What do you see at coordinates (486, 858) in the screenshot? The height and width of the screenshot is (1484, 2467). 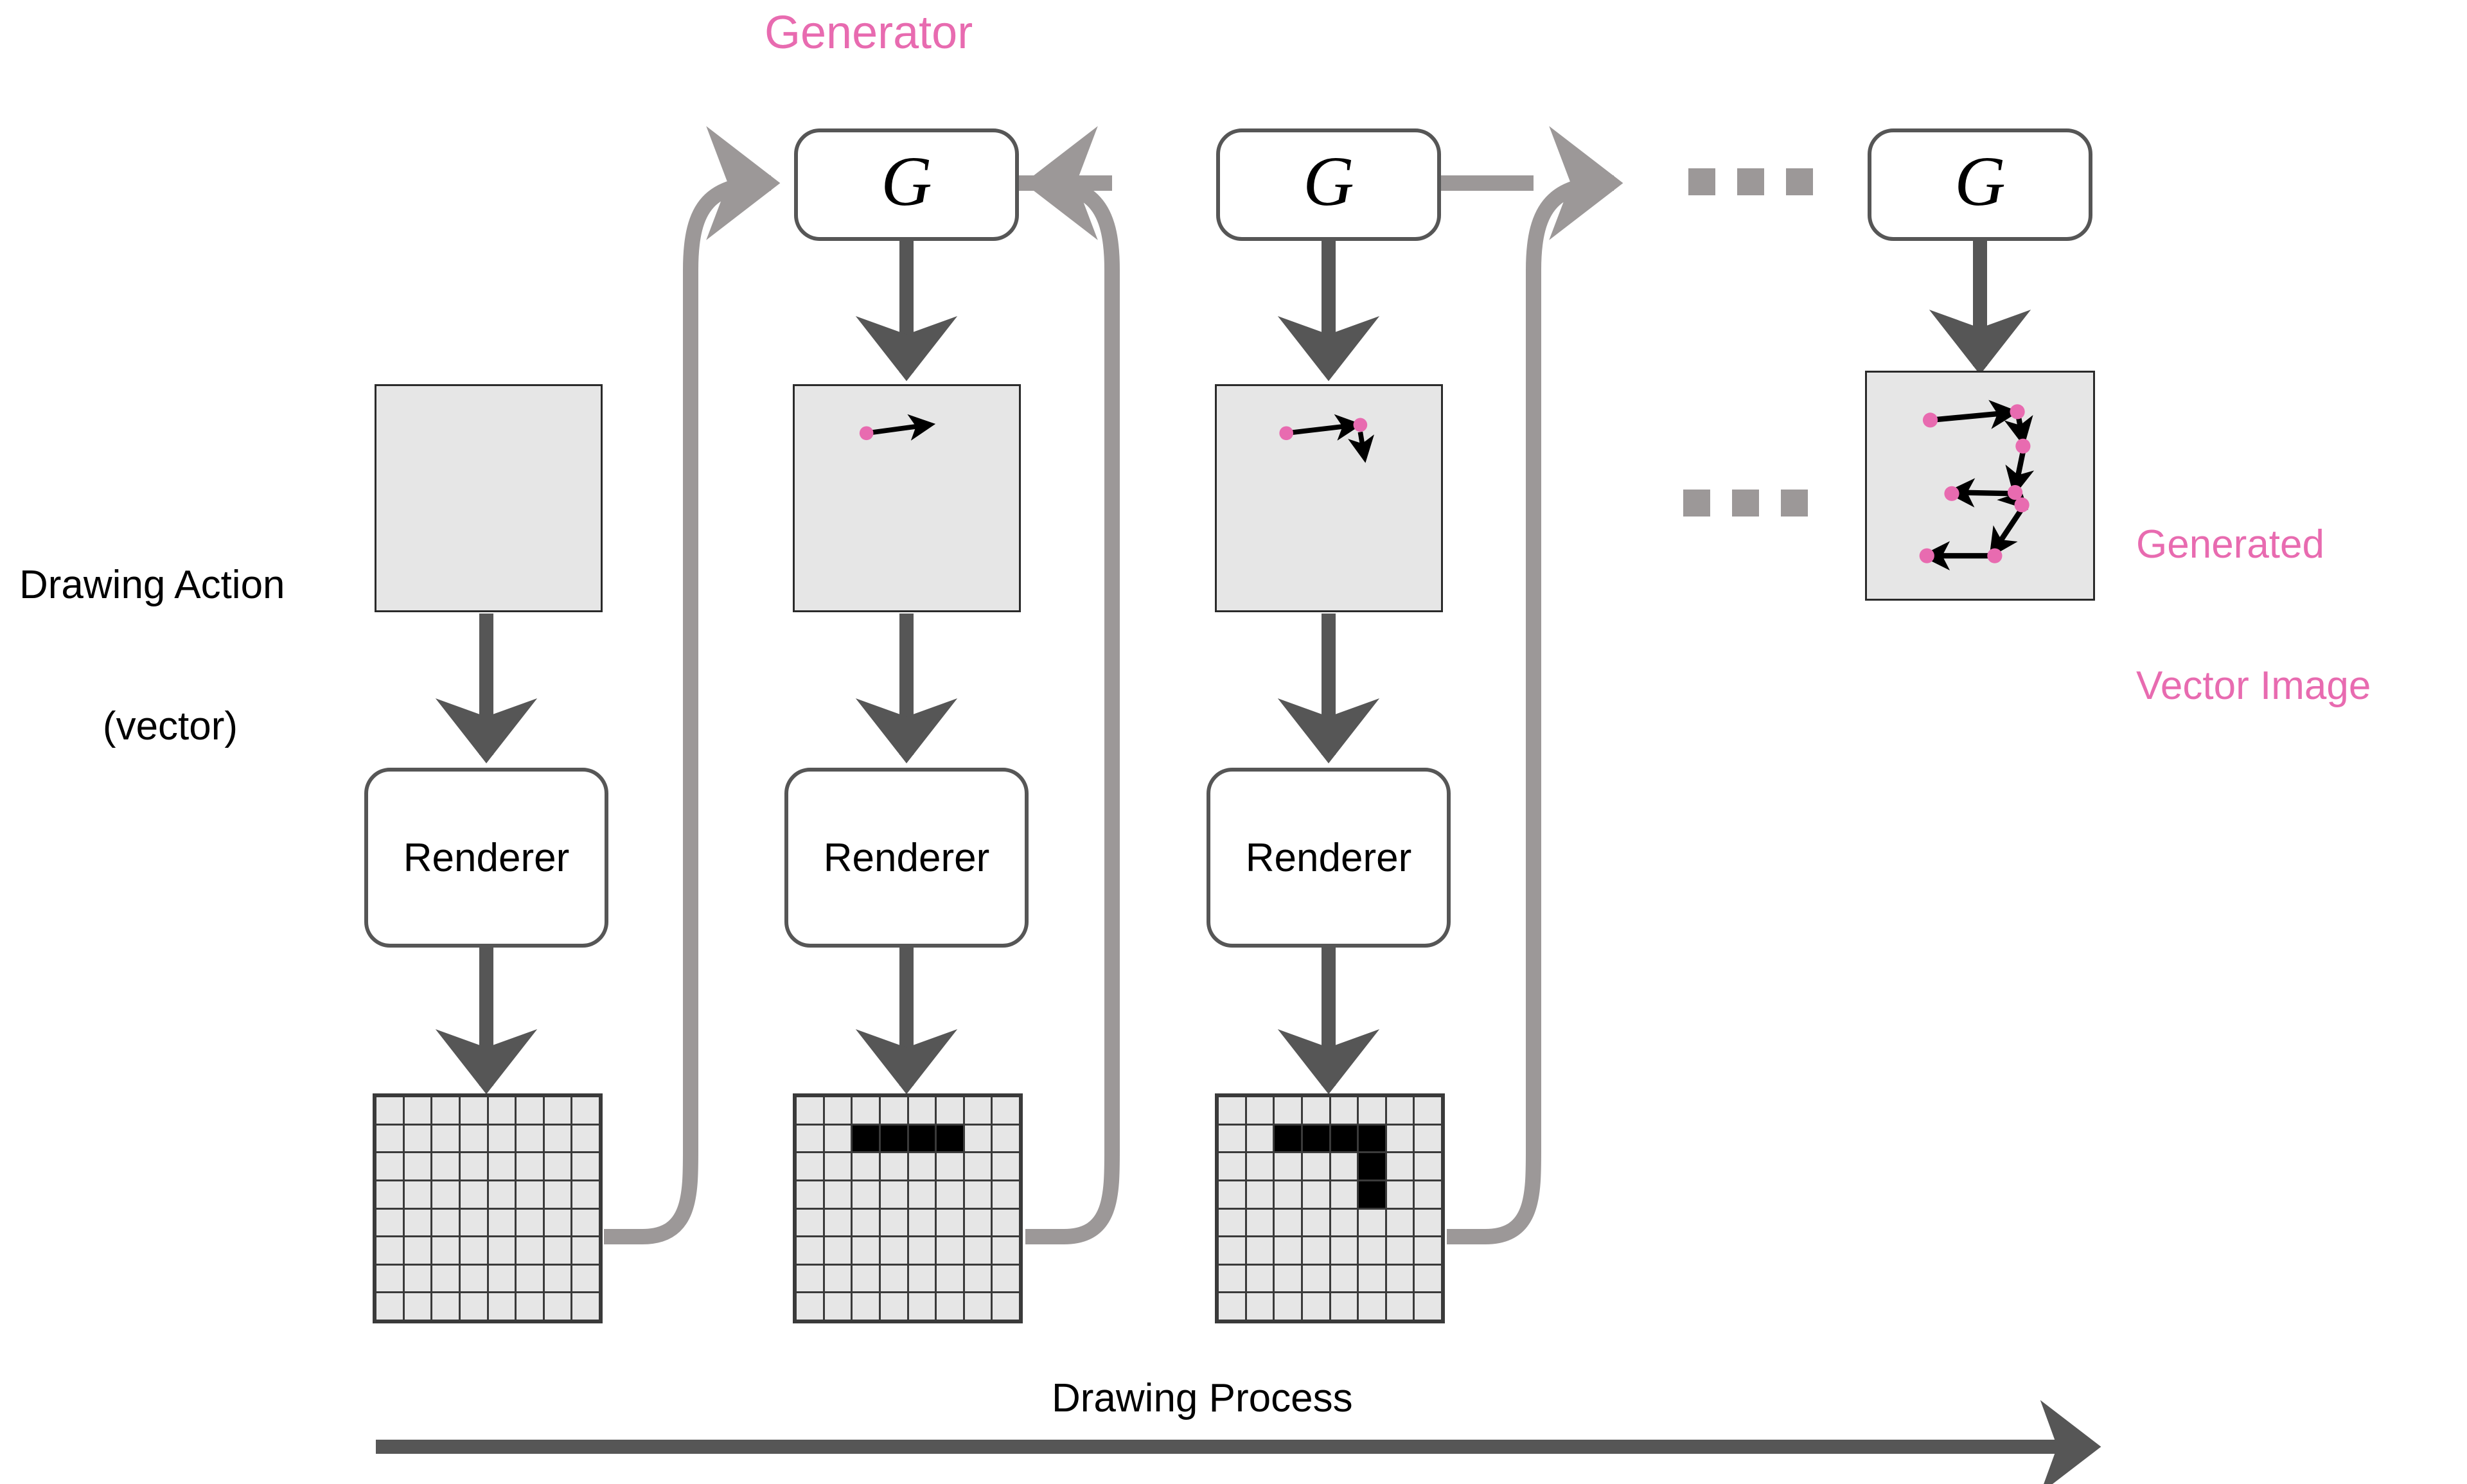 I see `renderer-box-1: Renderer` at bounding box center [486, 858].